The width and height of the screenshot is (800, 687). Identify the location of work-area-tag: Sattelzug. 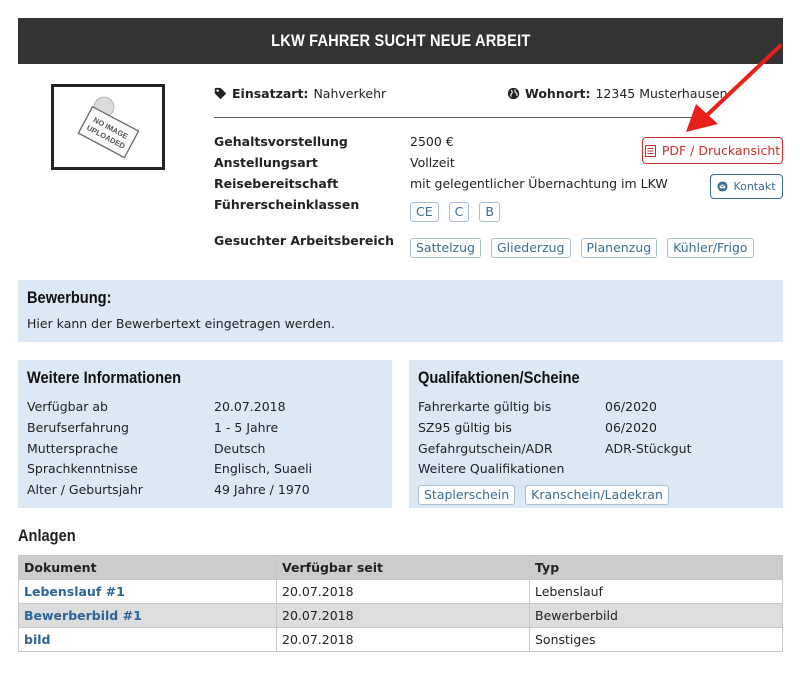
(445, 248).